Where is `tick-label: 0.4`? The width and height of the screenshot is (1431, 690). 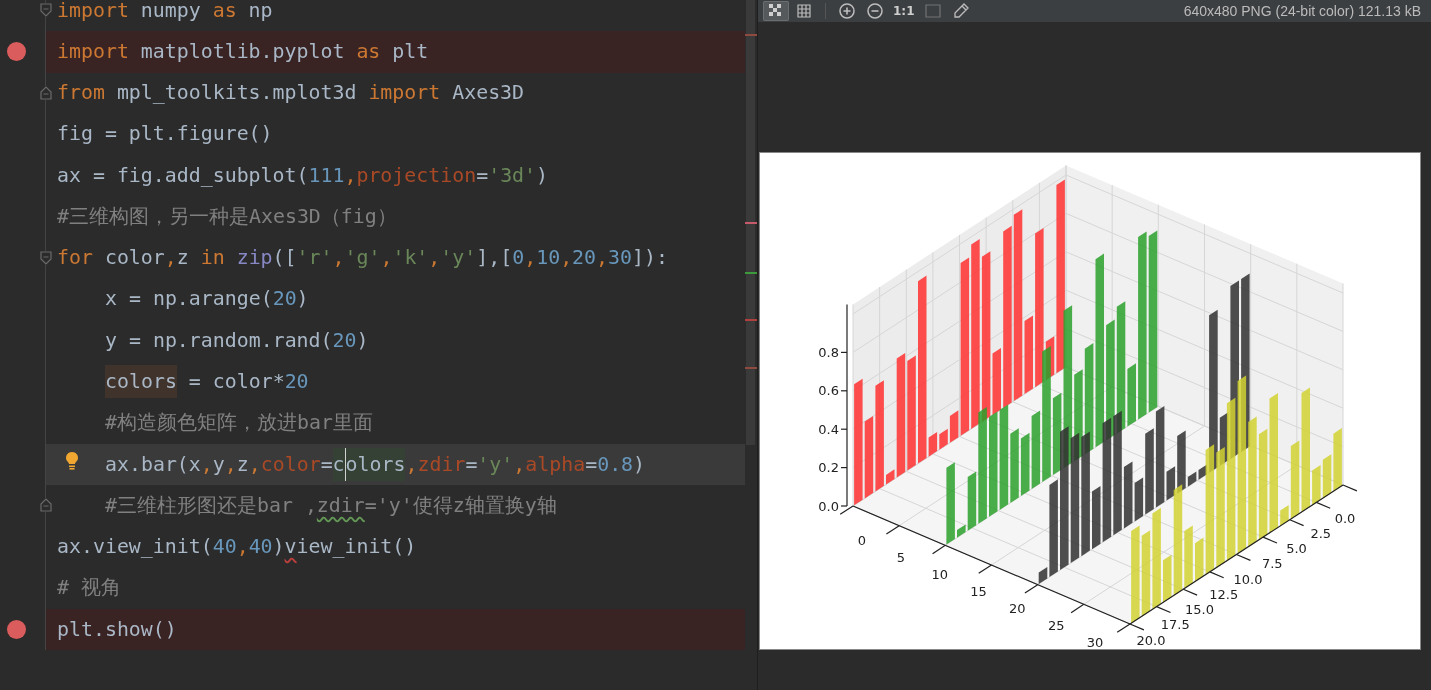 tick-label: 0.4 is located at coordinates (828, 429).